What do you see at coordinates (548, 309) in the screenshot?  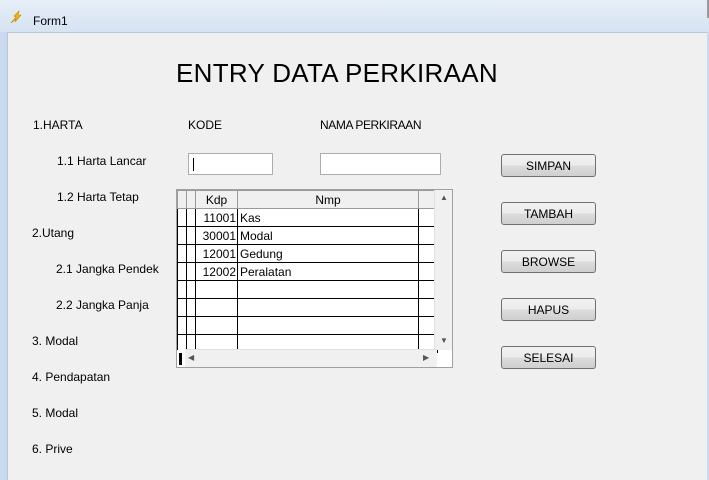 I see `hapus-button: HAPUS` at bounding box center [548, 309].